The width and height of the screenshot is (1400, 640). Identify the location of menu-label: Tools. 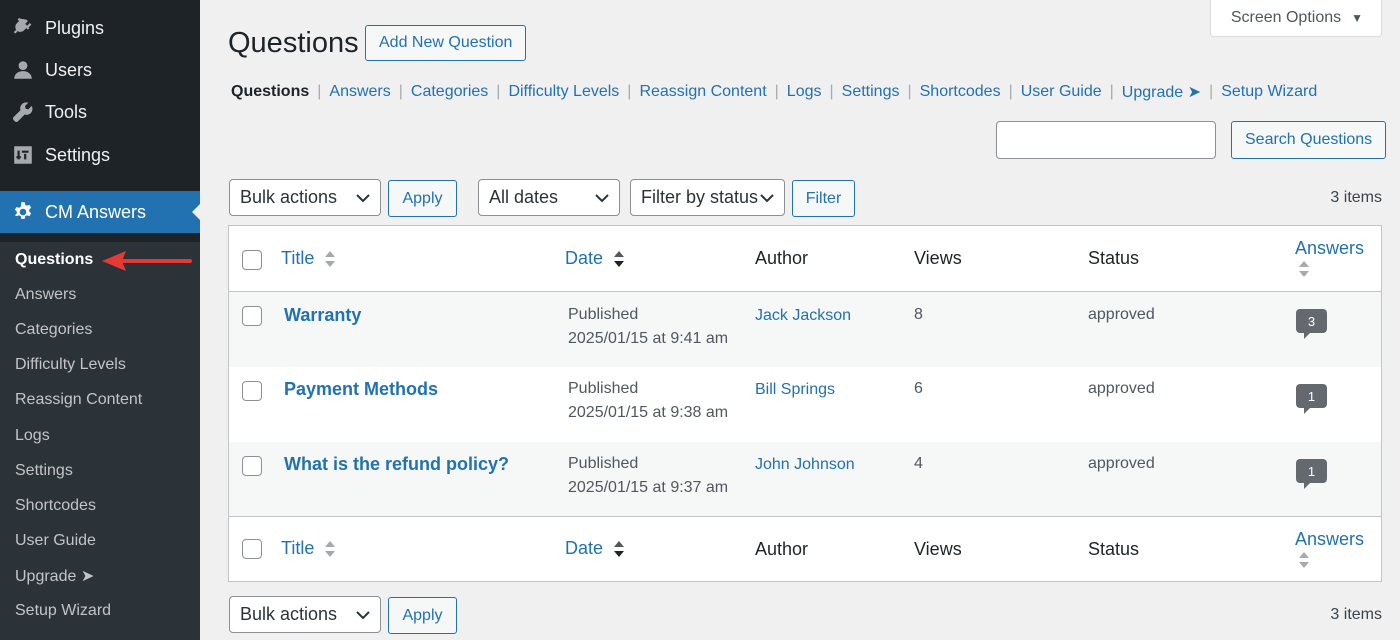
(66, 111).